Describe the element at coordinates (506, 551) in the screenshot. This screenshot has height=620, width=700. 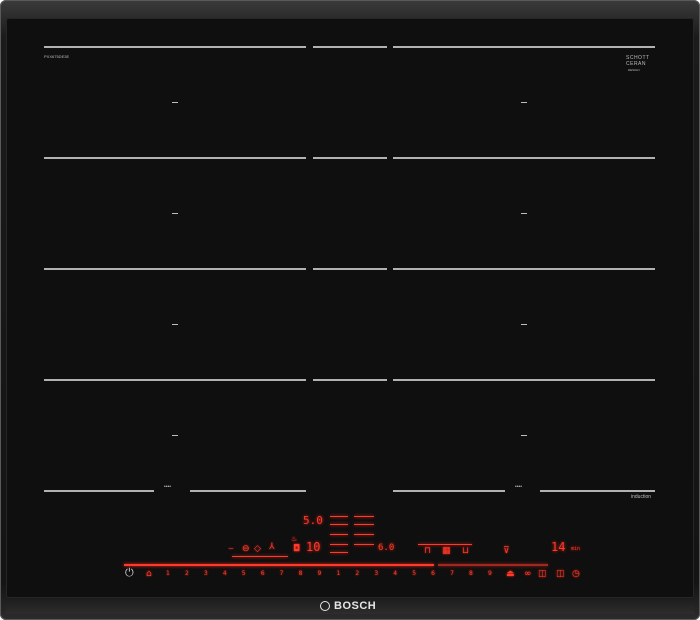
I see `keep-warm-icon: ⊽` at that location.